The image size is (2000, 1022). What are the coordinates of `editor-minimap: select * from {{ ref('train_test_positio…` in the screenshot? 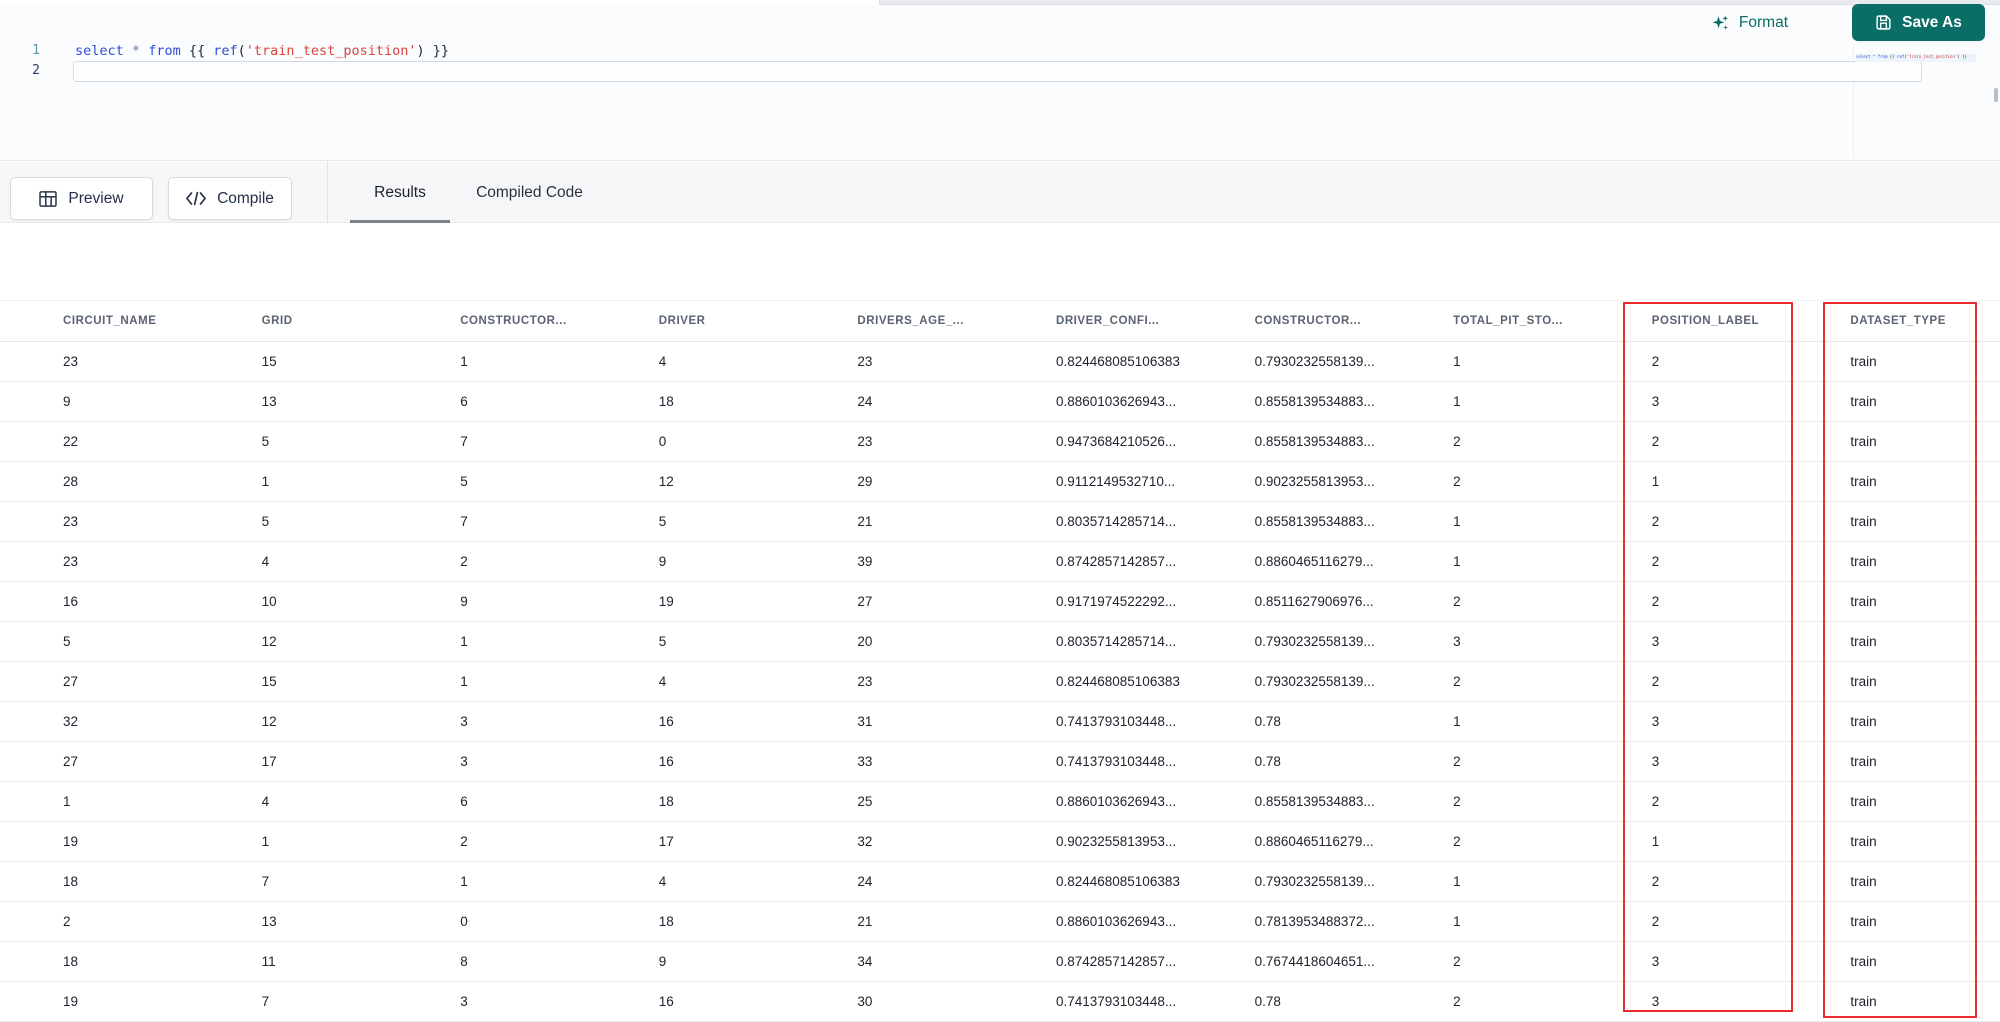 It's located at (1916, 58).